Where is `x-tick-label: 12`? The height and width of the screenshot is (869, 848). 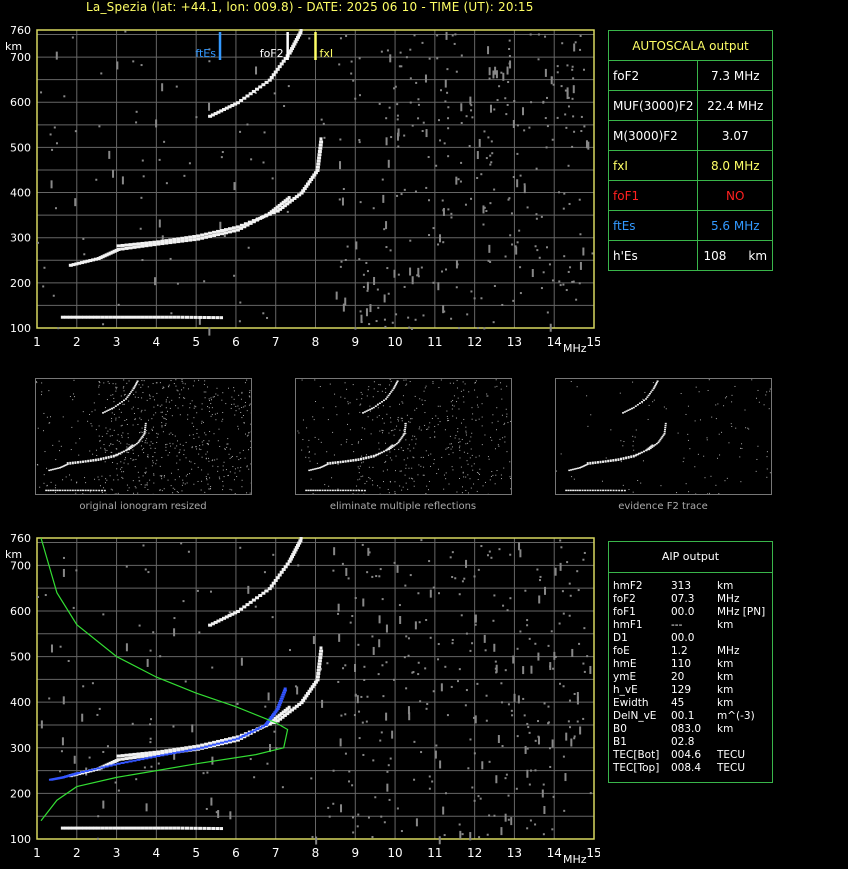
x-tick-label: 12 is located at coordinates (474, 342).